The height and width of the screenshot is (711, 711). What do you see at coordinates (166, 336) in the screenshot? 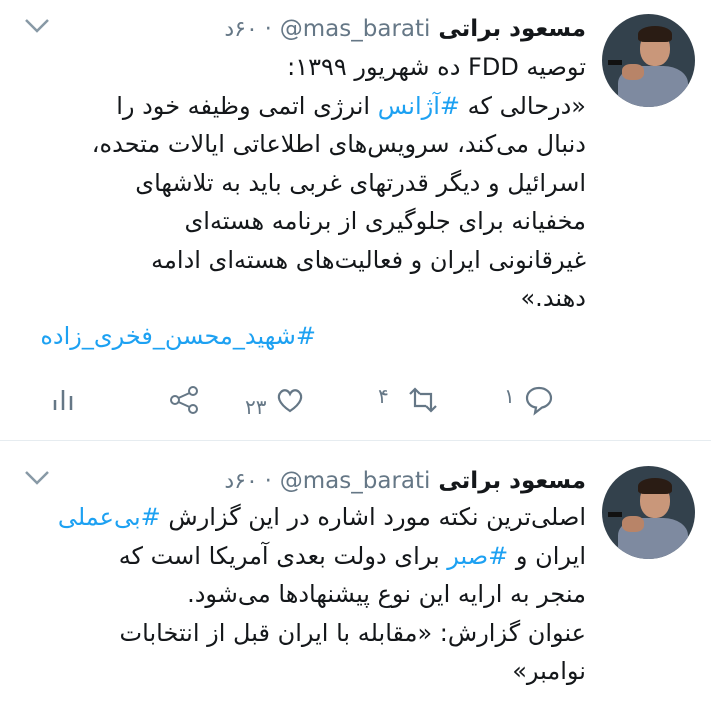
I see `hashtag-link: #شهید_محسن_فخری_زاده` at bounding box center [166, 336].